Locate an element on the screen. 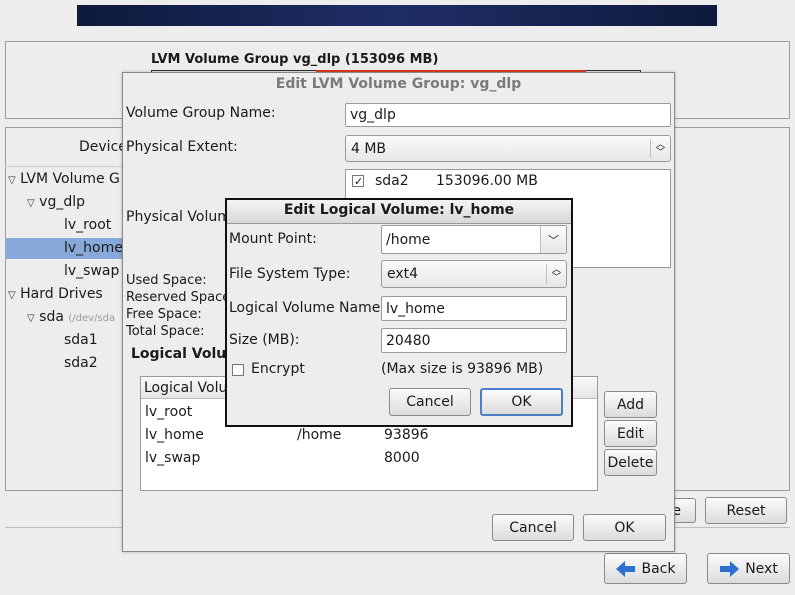  tree-item-sda1: sda1 is located at coordinates (81, 340).